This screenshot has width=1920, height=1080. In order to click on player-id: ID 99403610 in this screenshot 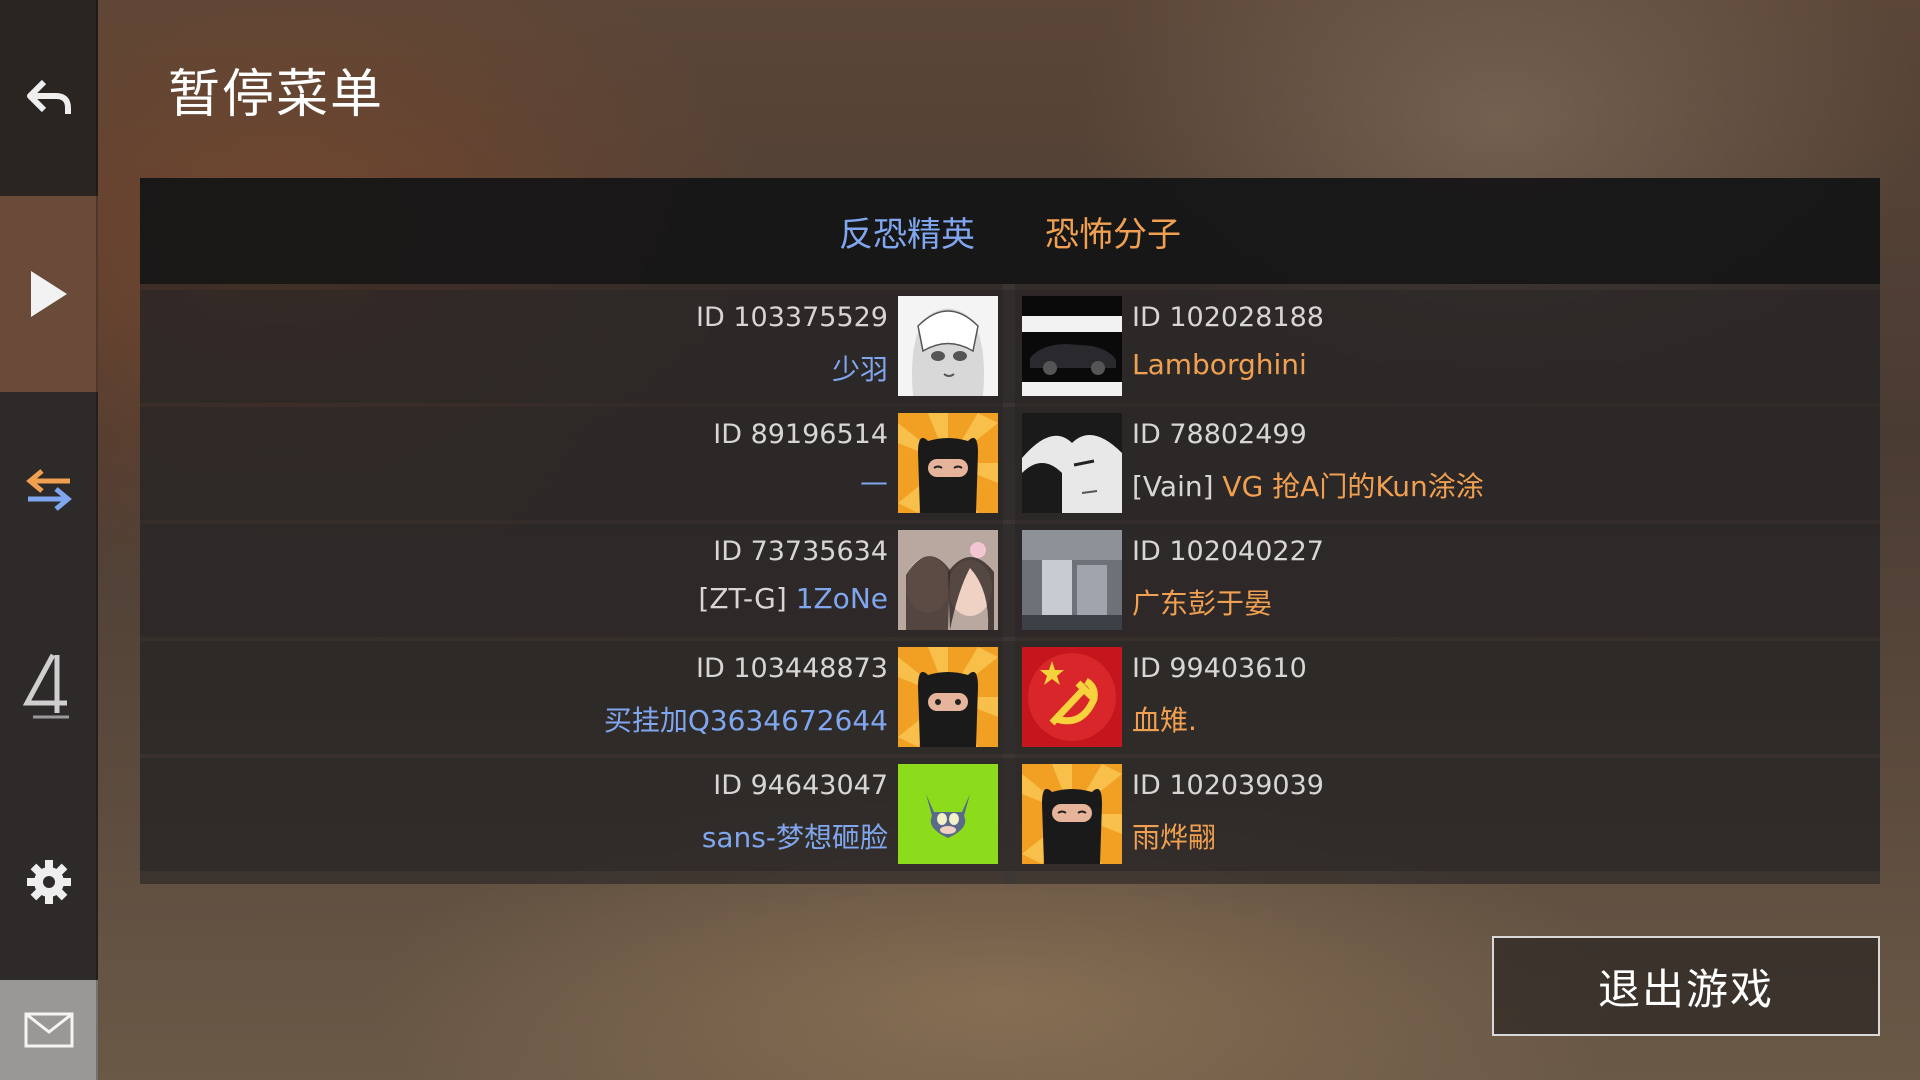, I will do `click(1219, 668)`.